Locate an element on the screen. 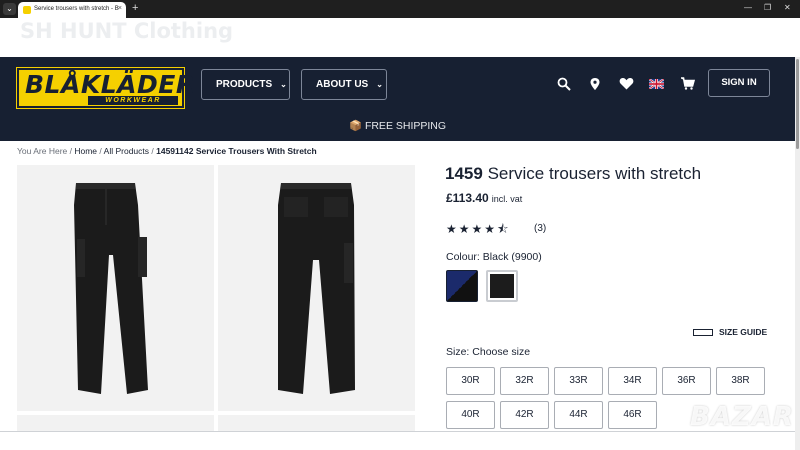 This screenshot has width=800, height=450. product-code: 1459 is located at coordinates (464, 173).